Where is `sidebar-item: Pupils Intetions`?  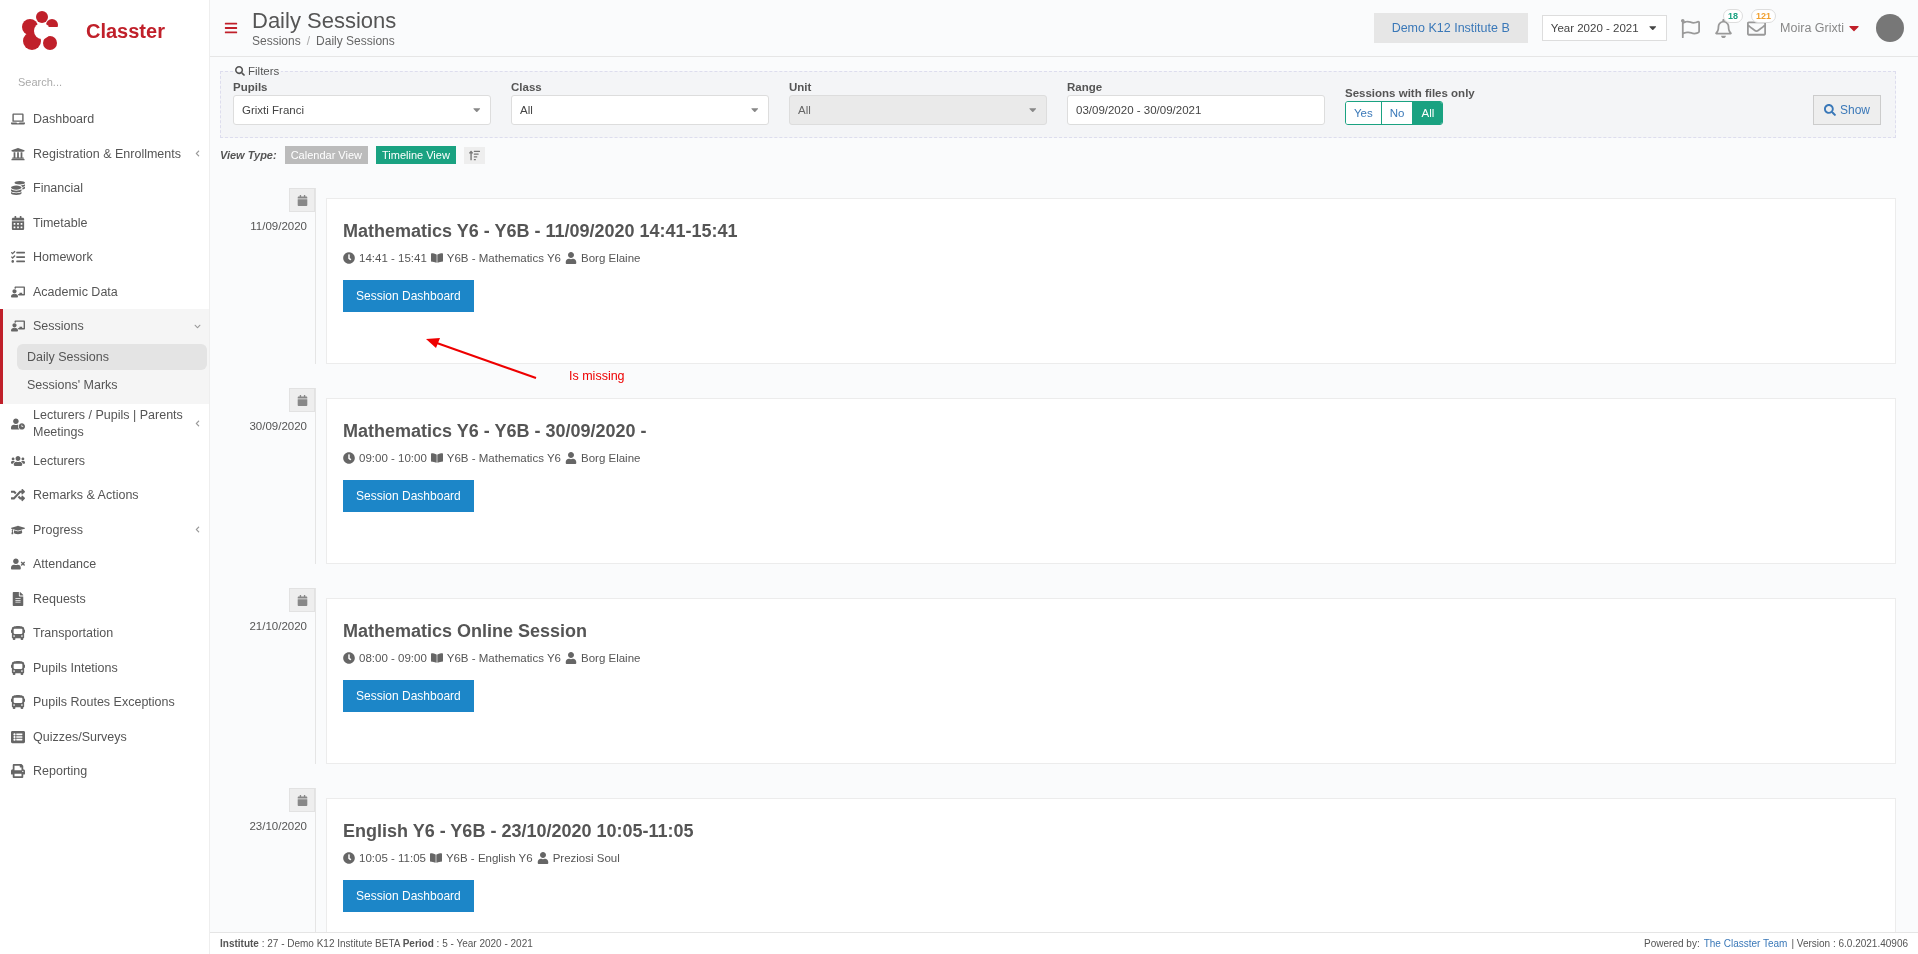
sidebar-item: Pupils Intetions is located at coordinates (104, 667).